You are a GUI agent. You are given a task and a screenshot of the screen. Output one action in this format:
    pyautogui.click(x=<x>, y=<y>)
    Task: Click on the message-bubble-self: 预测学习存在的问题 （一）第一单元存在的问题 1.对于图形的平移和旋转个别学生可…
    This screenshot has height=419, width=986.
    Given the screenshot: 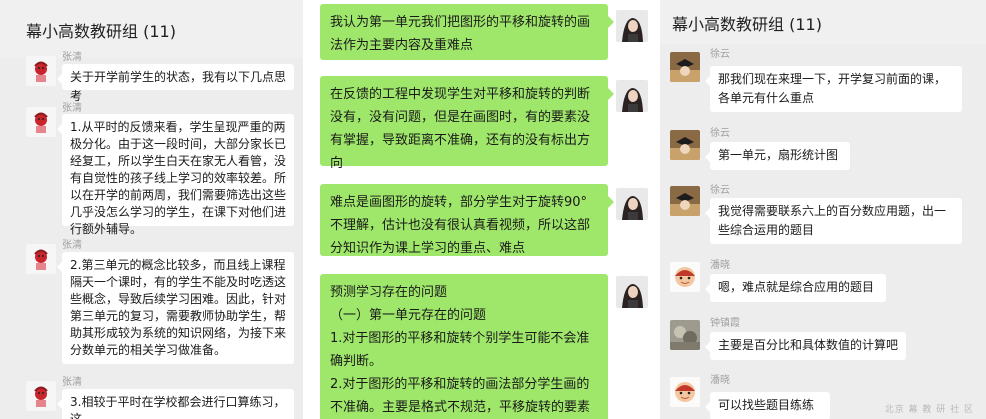 What is the action you would take?
    pyautogui.click(x=464, y=346)
    